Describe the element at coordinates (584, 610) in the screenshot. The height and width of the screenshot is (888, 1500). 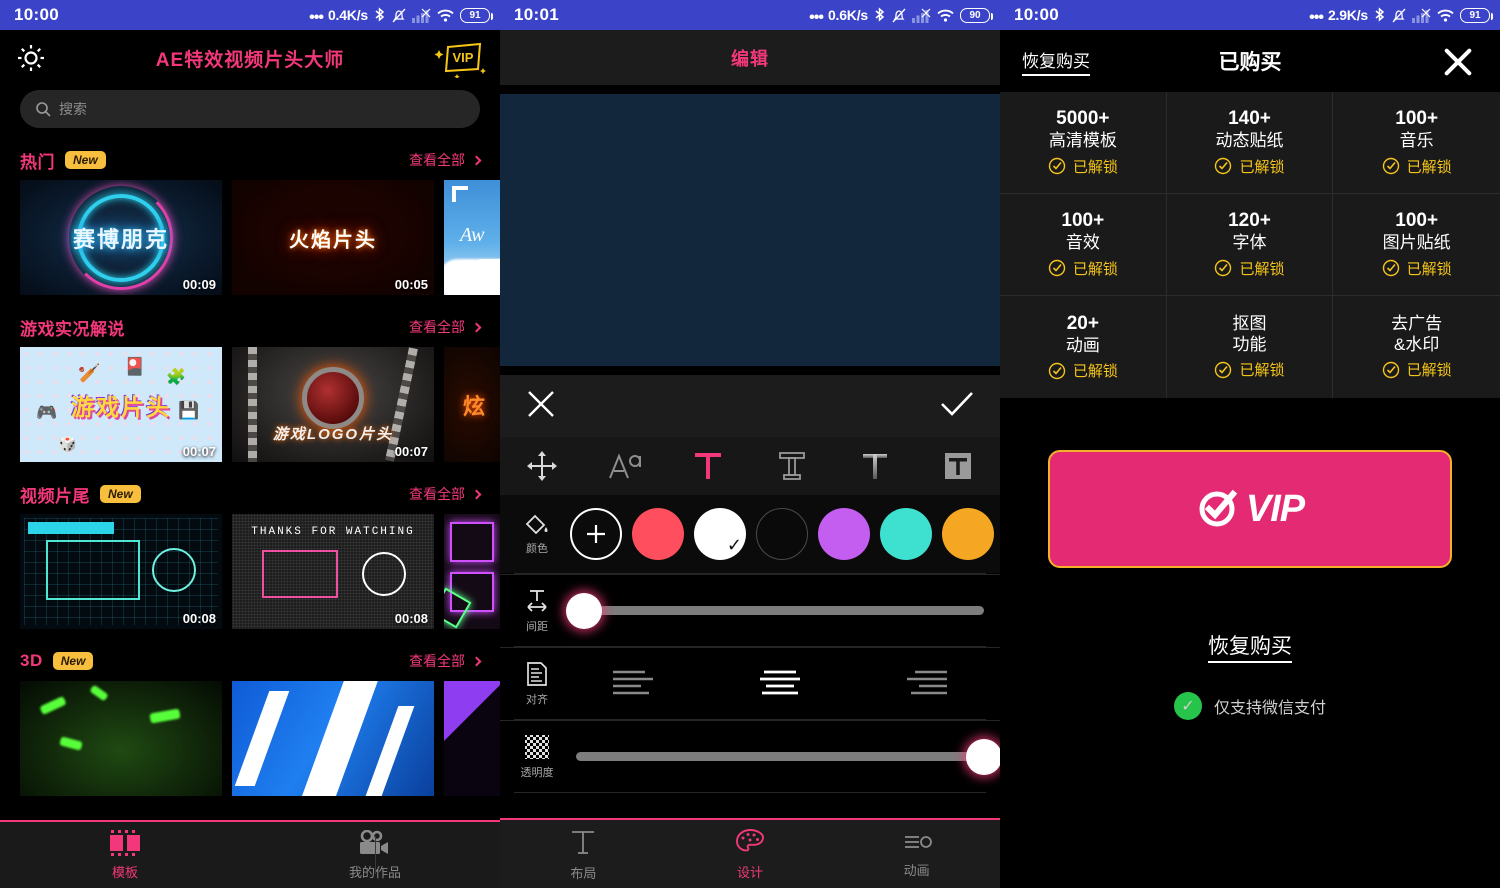
I see `spacing-slider-knob` at that location.